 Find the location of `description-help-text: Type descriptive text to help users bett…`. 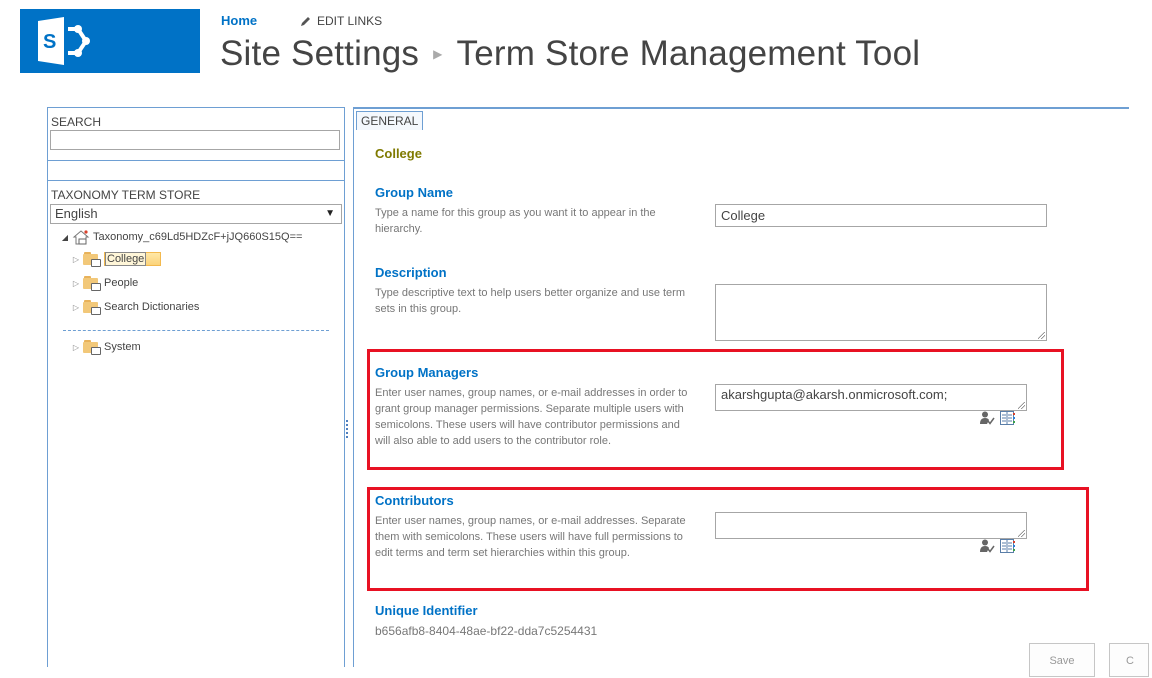

description-help-text: Type descriptive text to help users bett… is located at coordinates (530, 301).